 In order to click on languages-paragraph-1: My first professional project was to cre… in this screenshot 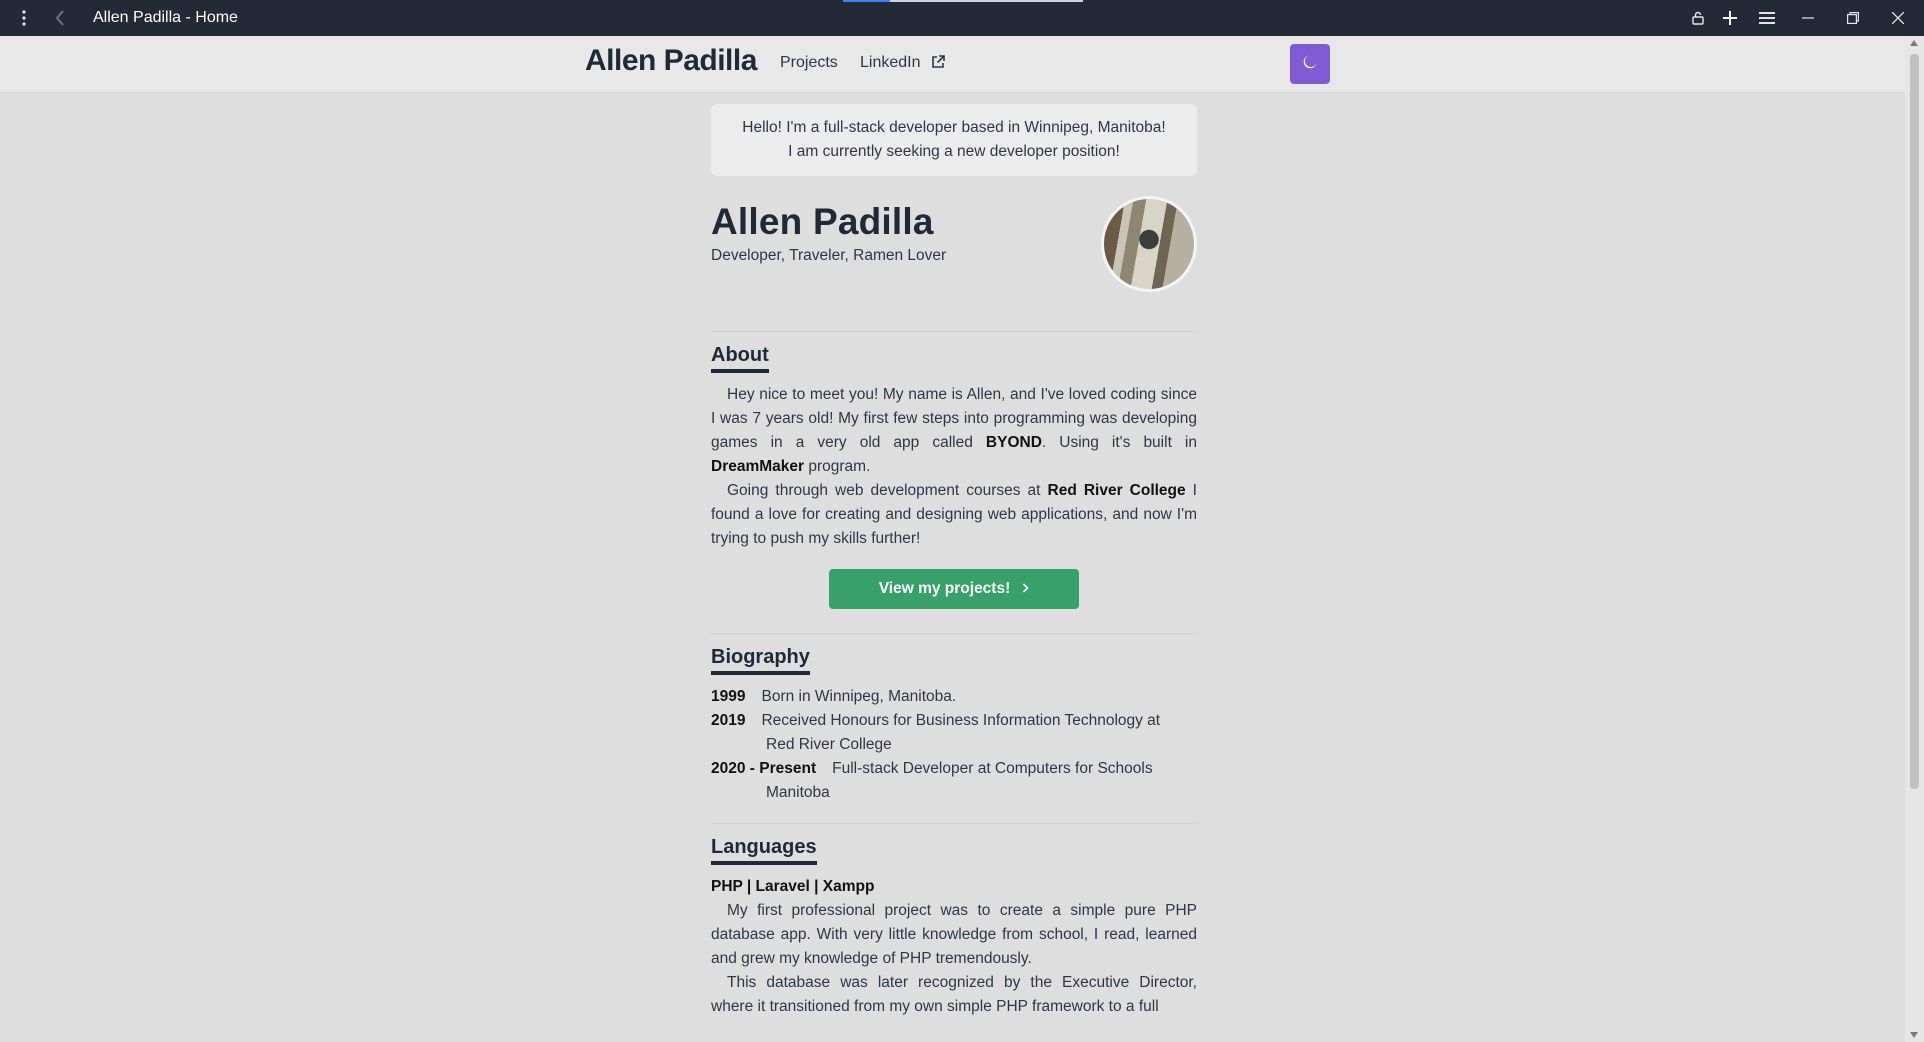, I will do `click(954, 934)`.